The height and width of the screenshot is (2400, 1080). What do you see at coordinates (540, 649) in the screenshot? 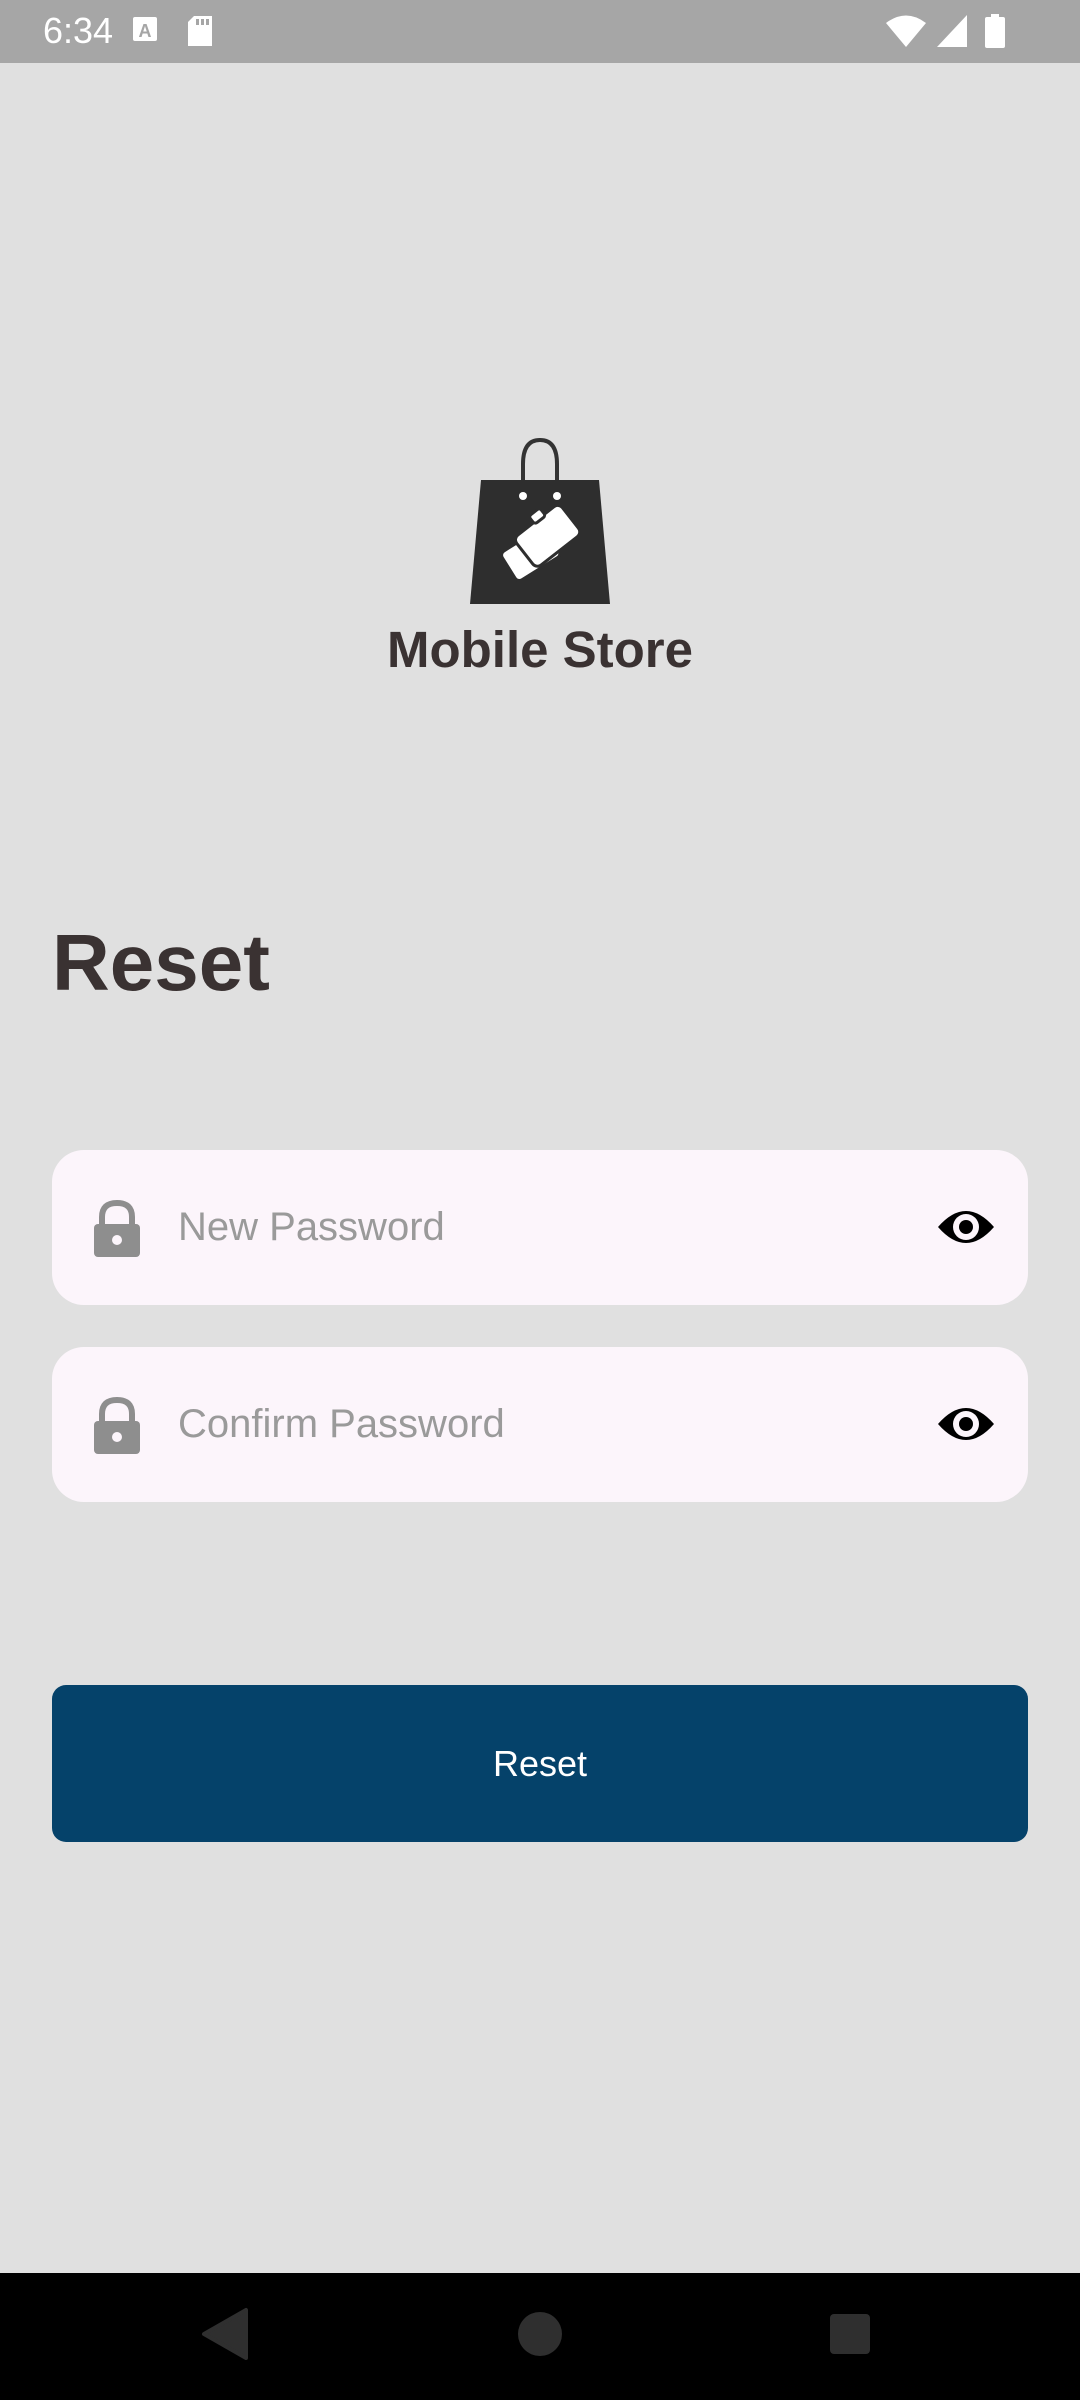
I see `brand-title: Mobile Store` at bounding box center [540, 649].